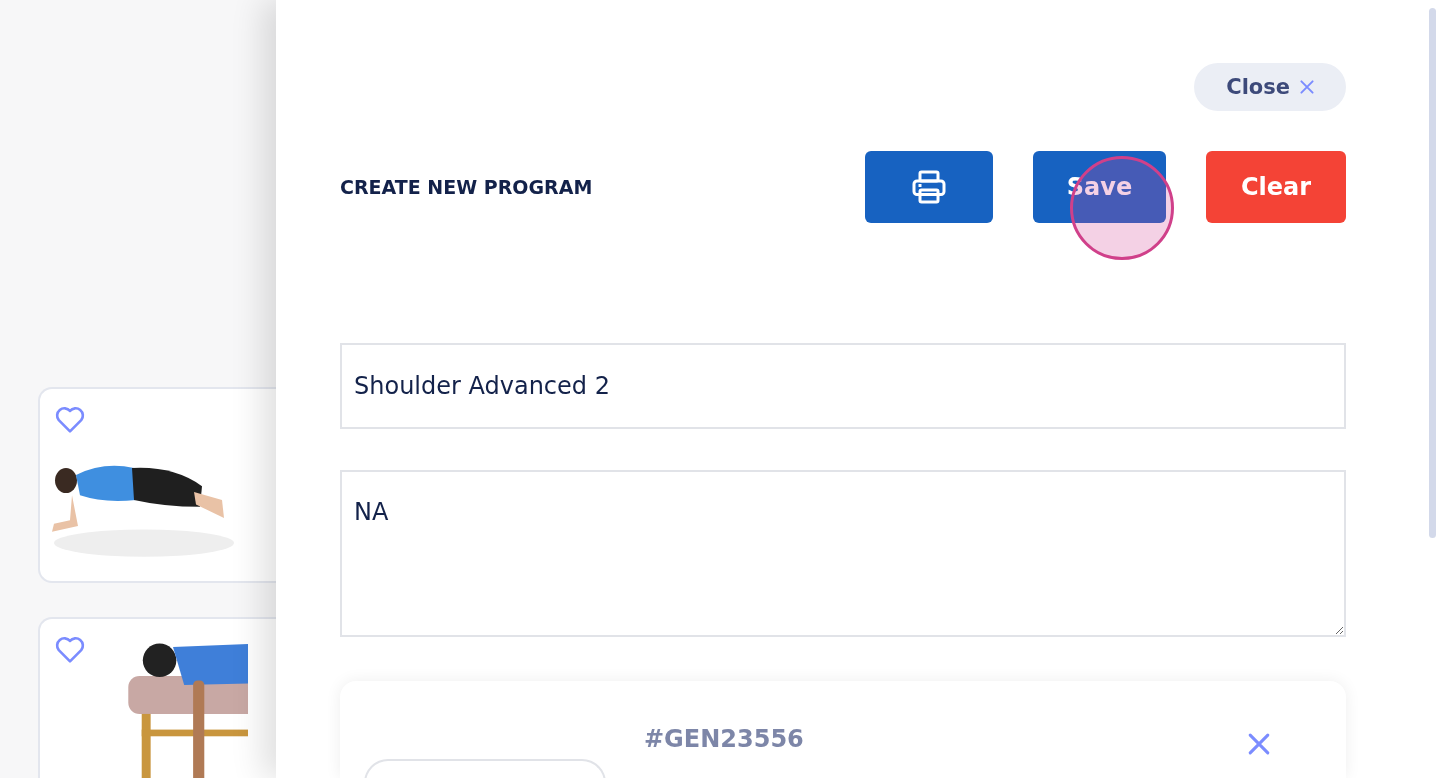 This screenshot has width=1440, height=778. What do you see at coordinates (467, 187) in the screenshot?
I see `panel-title: CREATE NEW PROGRAM` at bounding box center [467, 187].